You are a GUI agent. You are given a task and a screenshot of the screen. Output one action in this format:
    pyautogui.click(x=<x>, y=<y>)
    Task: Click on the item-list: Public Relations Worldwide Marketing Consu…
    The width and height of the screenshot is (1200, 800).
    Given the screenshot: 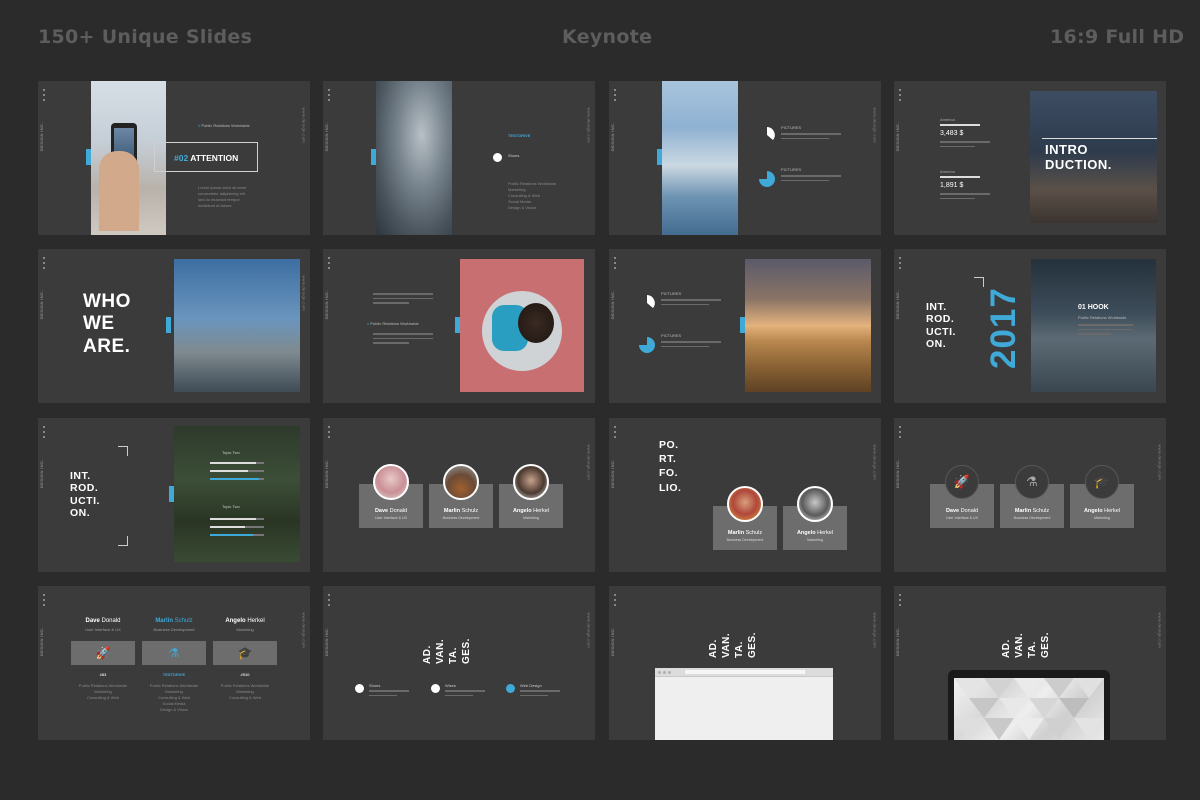 What is the action you would take?
    pyautogui.click(x=532, y=195)
    